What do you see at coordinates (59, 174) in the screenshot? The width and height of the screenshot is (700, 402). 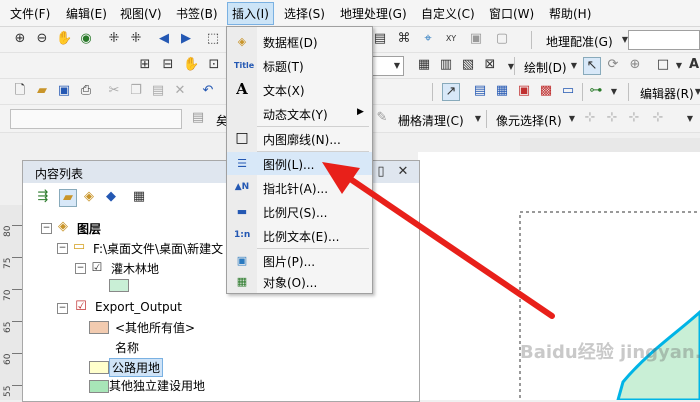 I see `toc-title: 内容列表` at bounding box center [59, 174].